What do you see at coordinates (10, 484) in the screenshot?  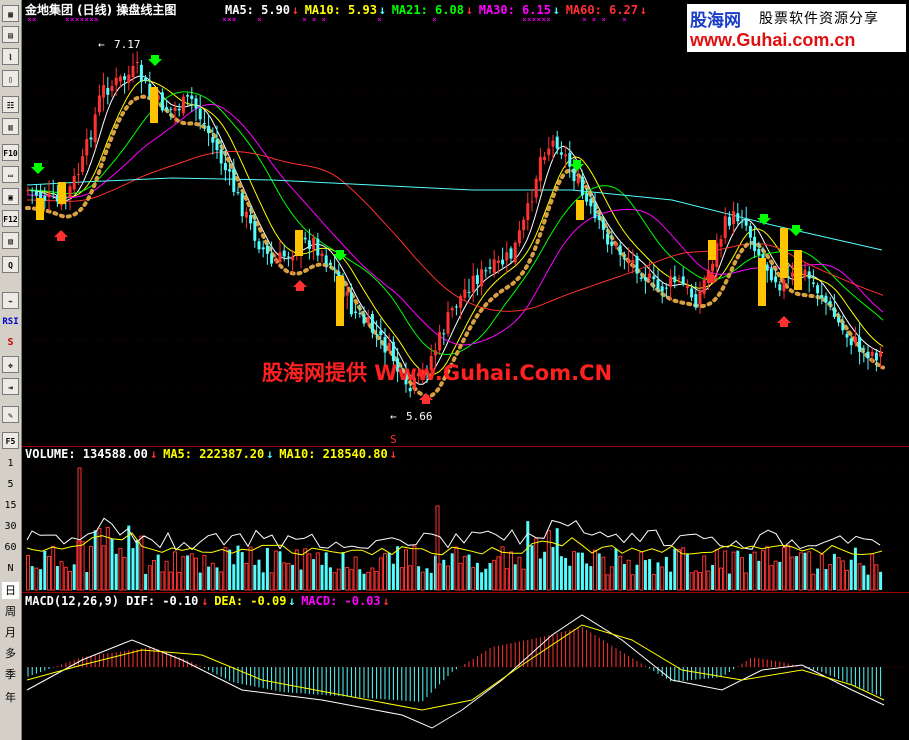 I see `toolbar-button-20: 5` at bounding box center [10, 484].